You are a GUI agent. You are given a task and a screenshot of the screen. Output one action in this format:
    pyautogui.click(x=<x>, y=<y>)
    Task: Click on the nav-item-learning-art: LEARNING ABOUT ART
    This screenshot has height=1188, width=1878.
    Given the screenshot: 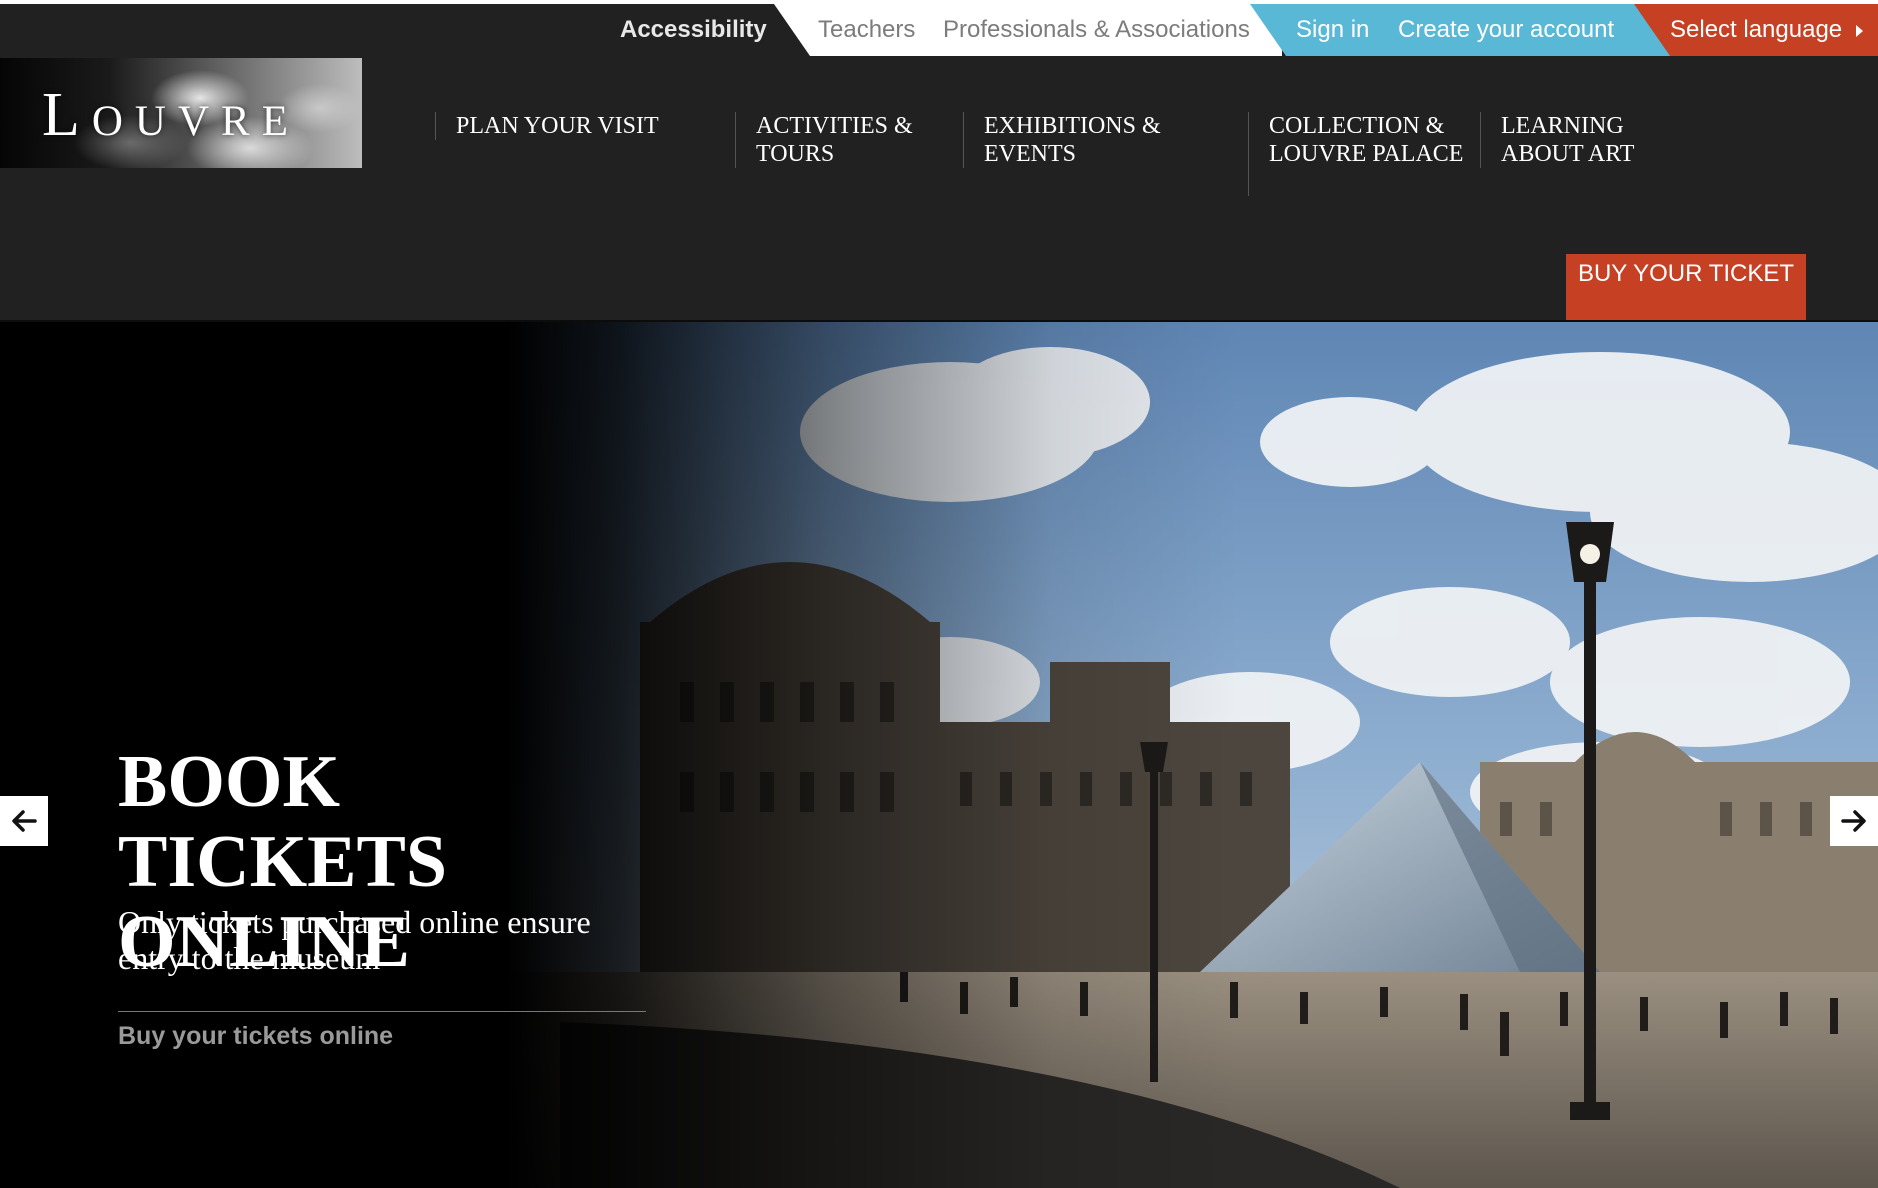 What is the action you would take?
    pyautogui.click(x=1580, y=140)
    